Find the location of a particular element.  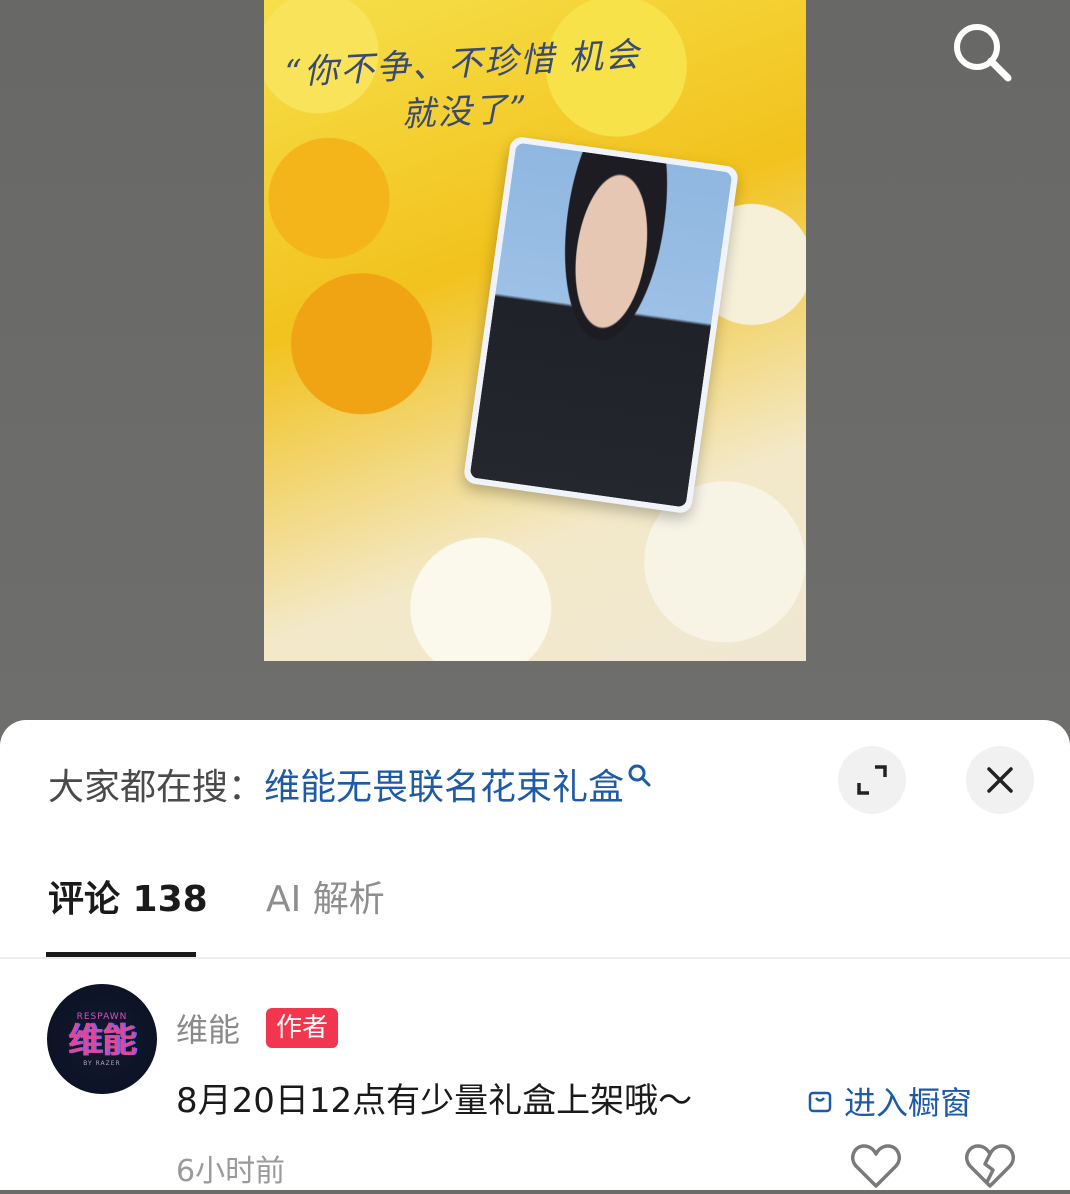

suggestion-term: 维能无畏联名花束礼盒 is located at coordinates (444, 784).